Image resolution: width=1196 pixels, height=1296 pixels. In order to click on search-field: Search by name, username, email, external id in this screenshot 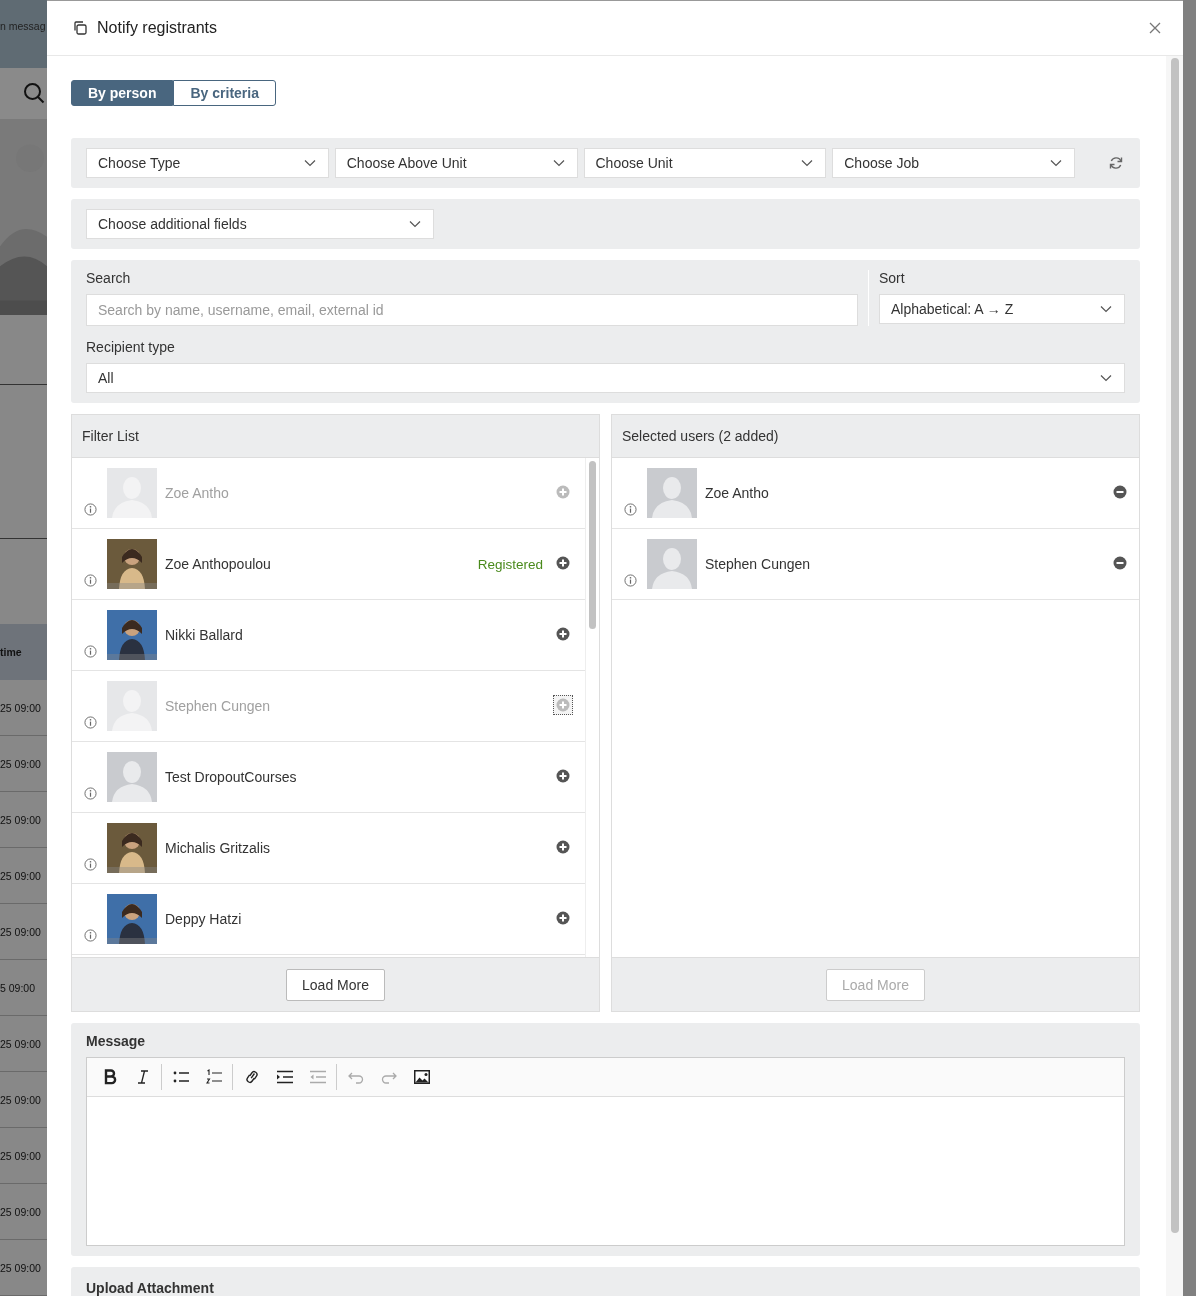, I will do `click(472, 310)`.